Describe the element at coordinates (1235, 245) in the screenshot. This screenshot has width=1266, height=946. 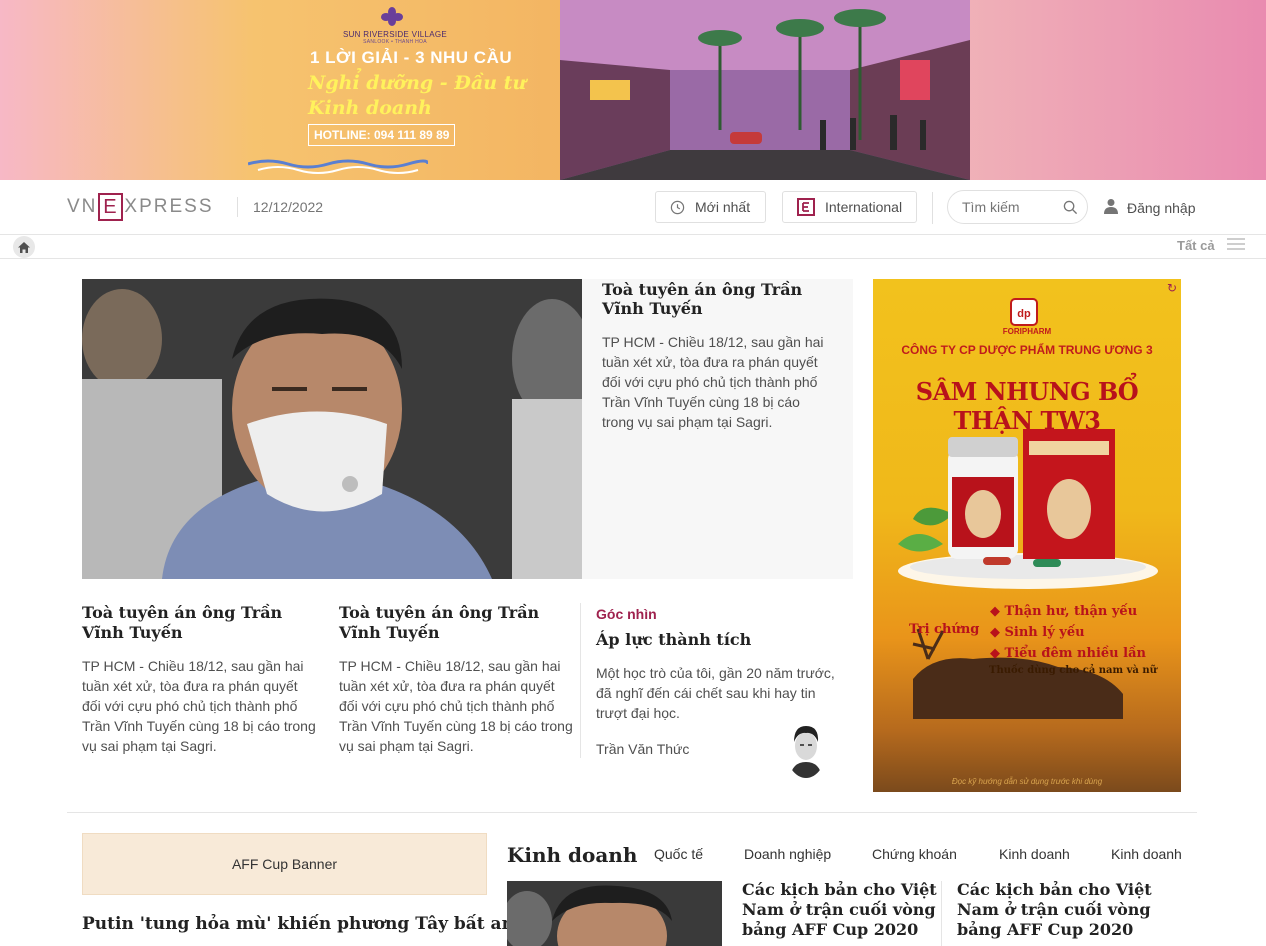
I see `hamburger-menu-icon` at that location.